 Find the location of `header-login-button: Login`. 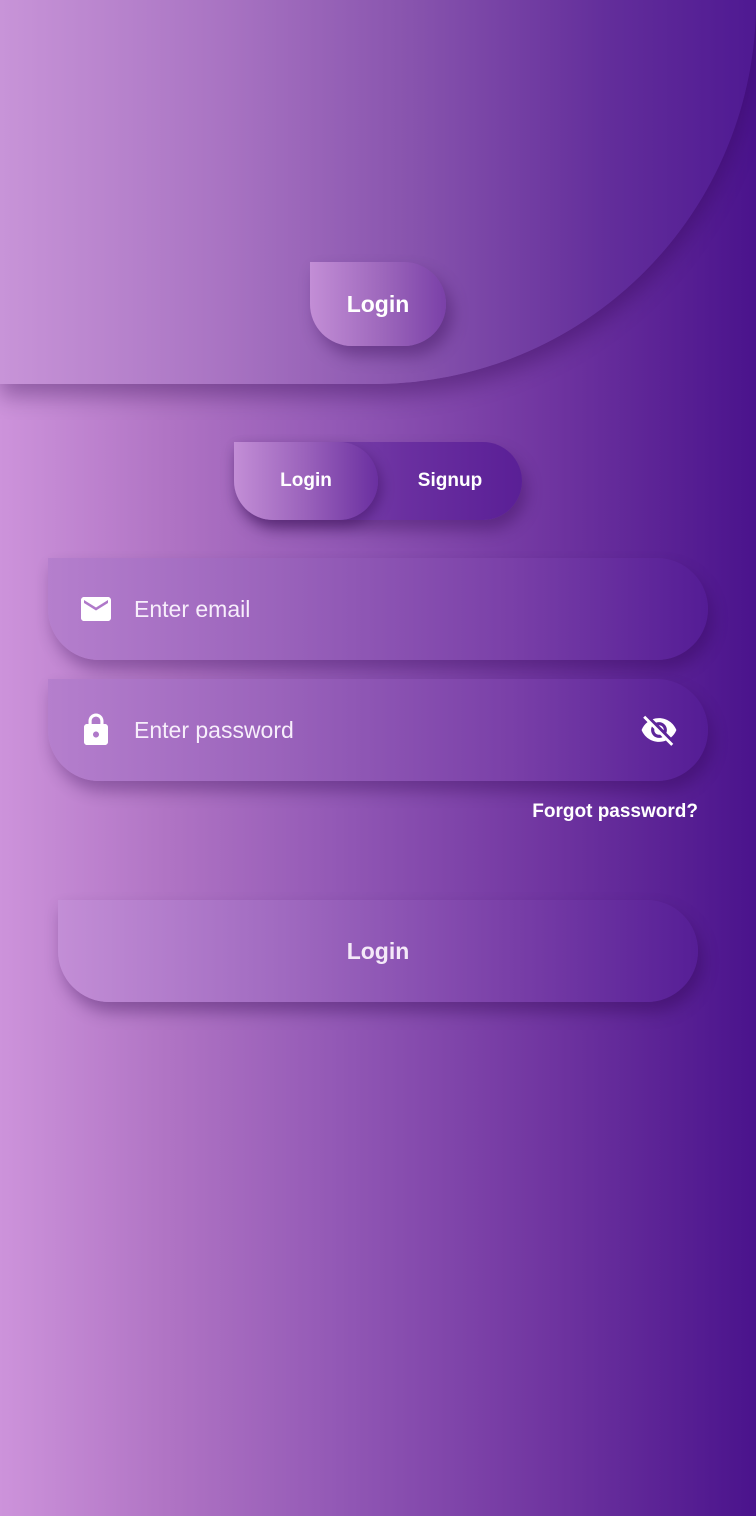

header-login-button: Login is located at coordinates (378, 304).